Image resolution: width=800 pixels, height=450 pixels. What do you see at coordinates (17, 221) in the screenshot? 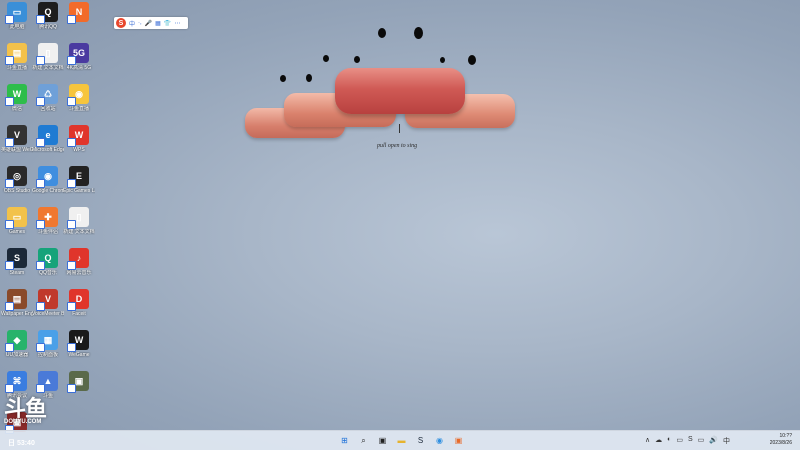
I see `desktop-icon: ▭ Games` at bounding box center [17, 221].